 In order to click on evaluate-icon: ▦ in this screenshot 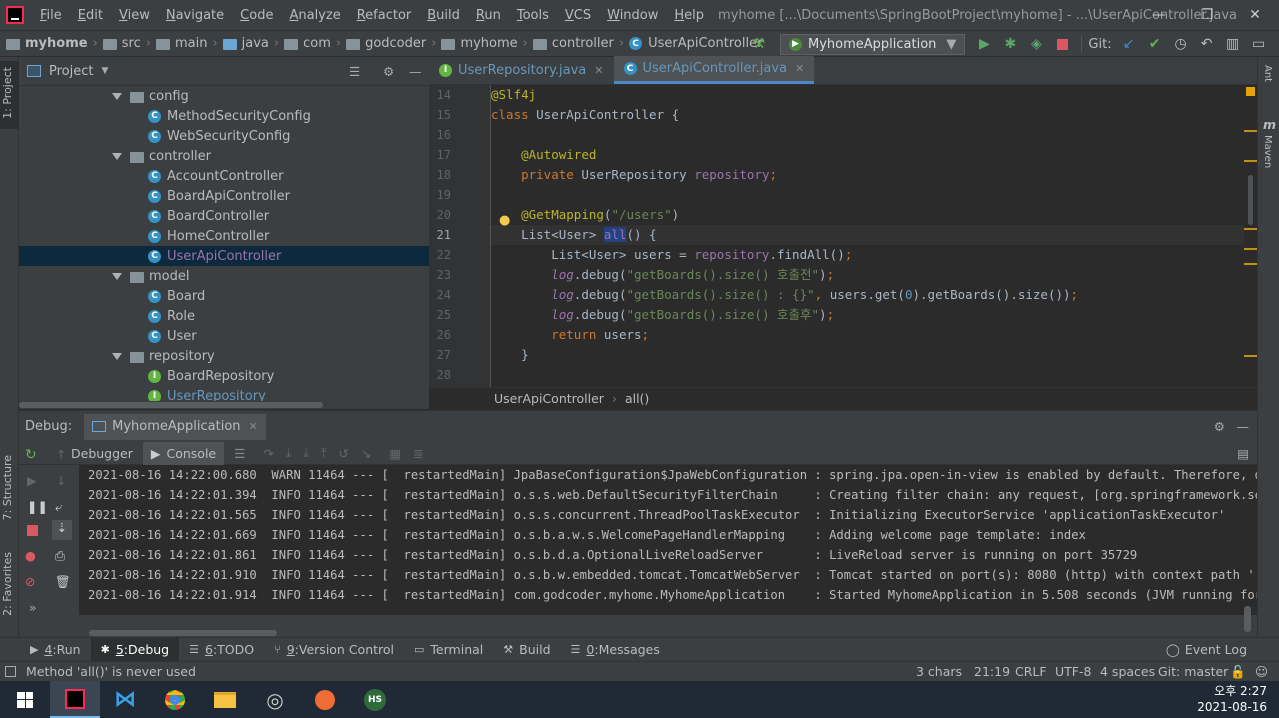, I will do `click(395, 453)`.